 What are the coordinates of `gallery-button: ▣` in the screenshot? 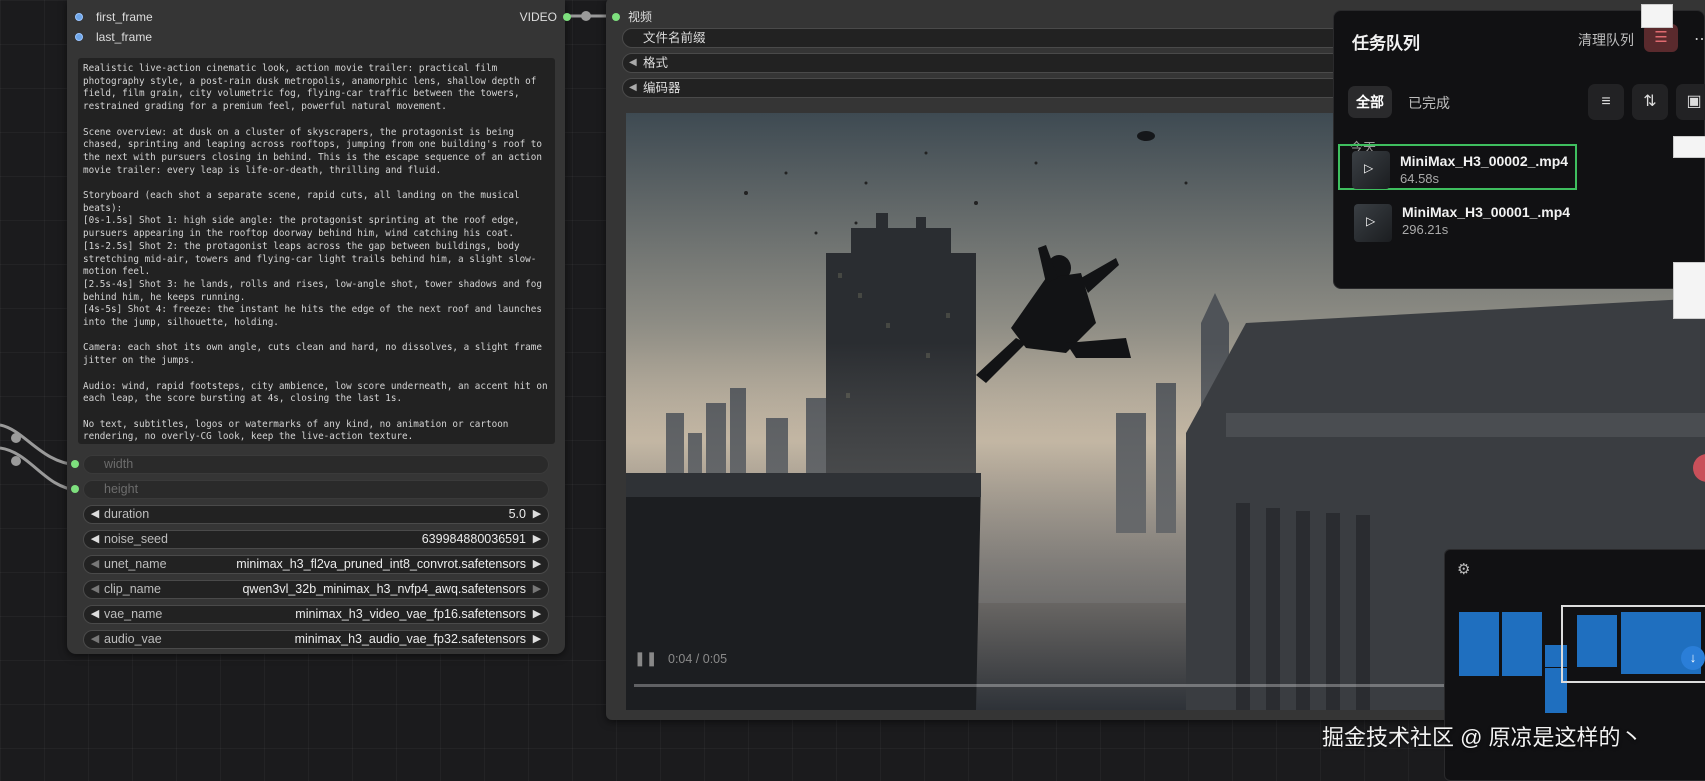 It's located at (1690, 102).